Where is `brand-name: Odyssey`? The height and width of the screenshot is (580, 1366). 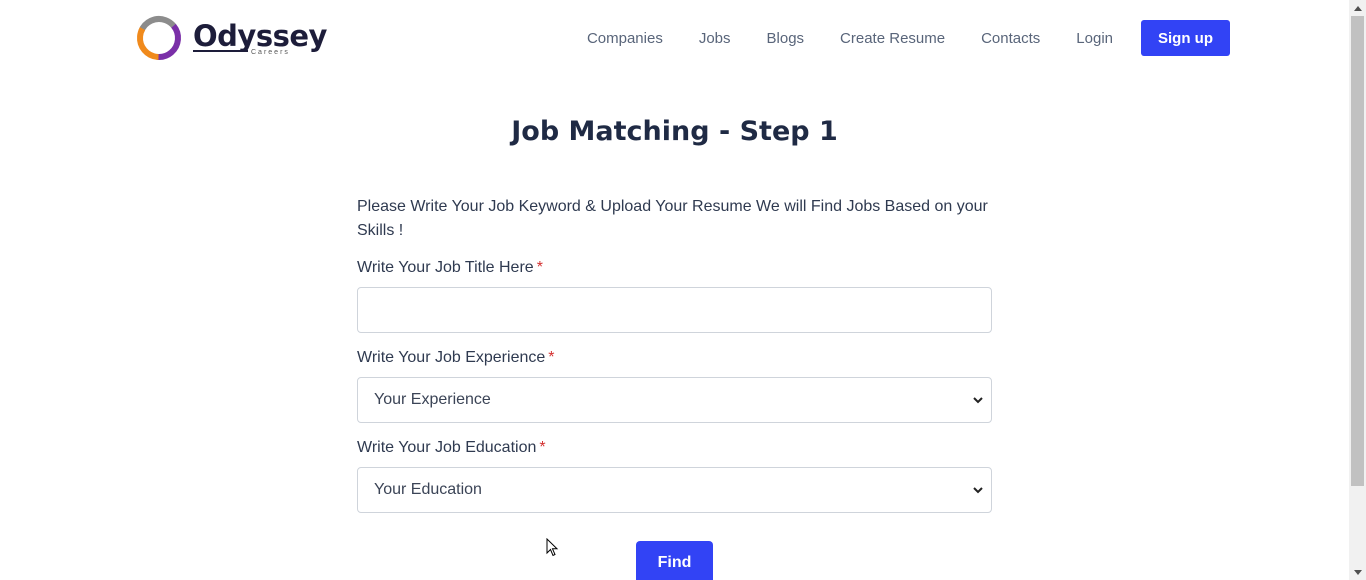
brand-name: Odyssey is located at coordinates (260, 36).